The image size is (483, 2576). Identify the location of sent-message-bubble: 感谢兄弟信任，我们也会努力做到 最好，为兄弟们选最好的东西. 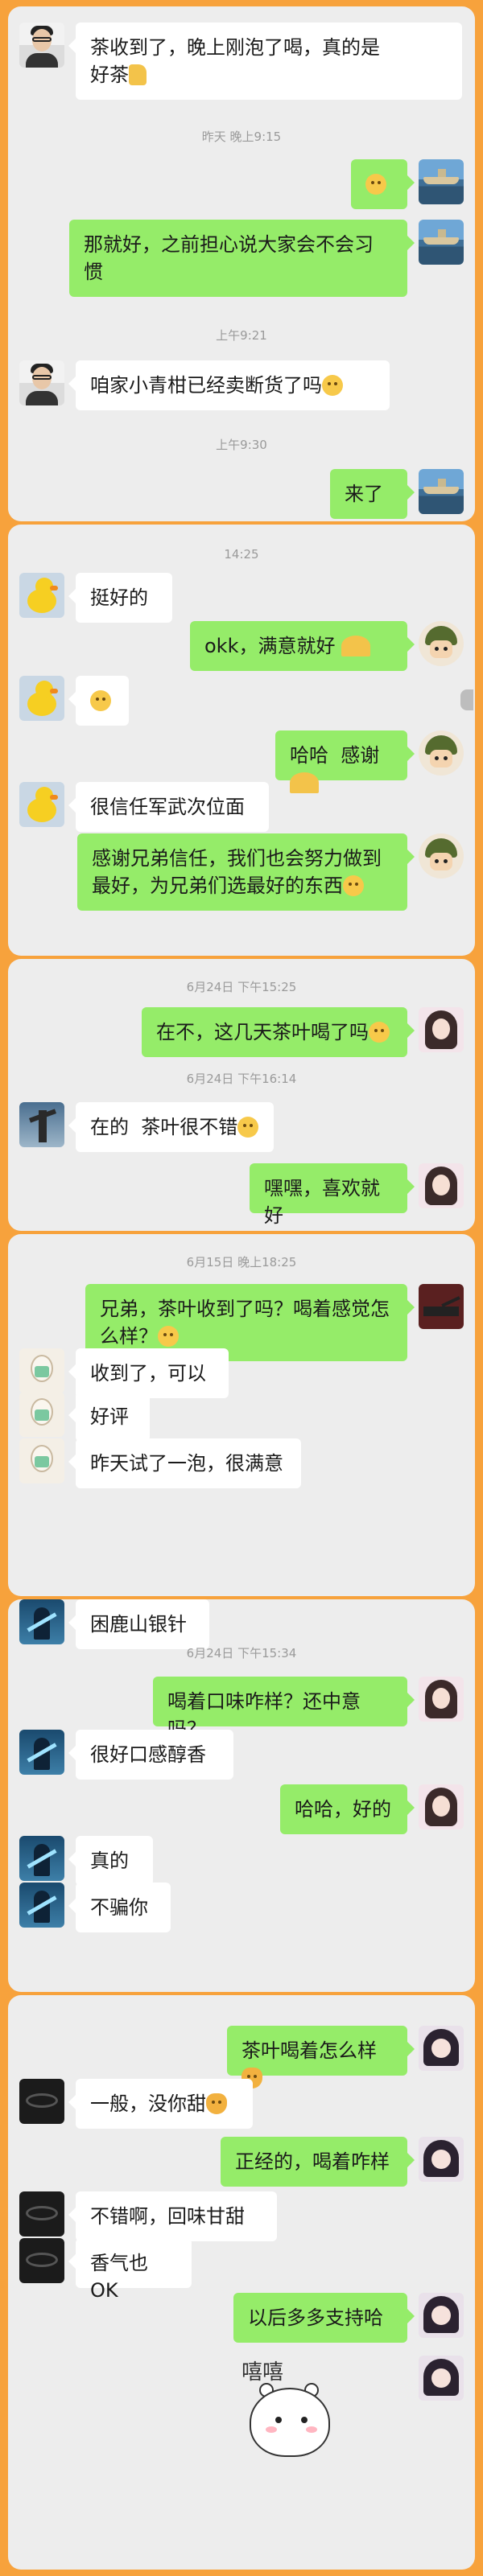
(246, 872).